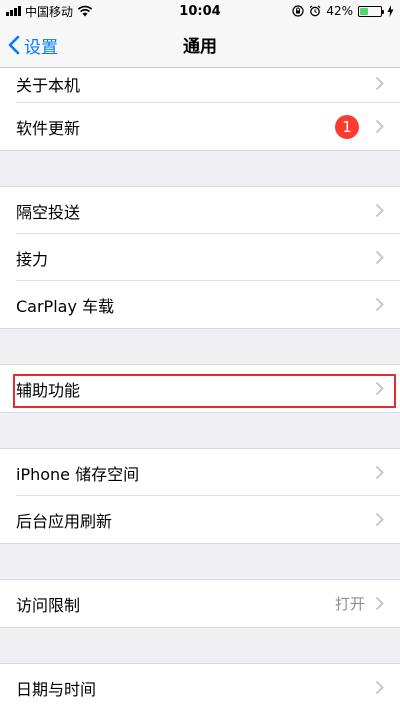  Describe the element at coordinates (65, 306) in the screenshot. I see `list-item-label: CarPlay 车载` at that location.